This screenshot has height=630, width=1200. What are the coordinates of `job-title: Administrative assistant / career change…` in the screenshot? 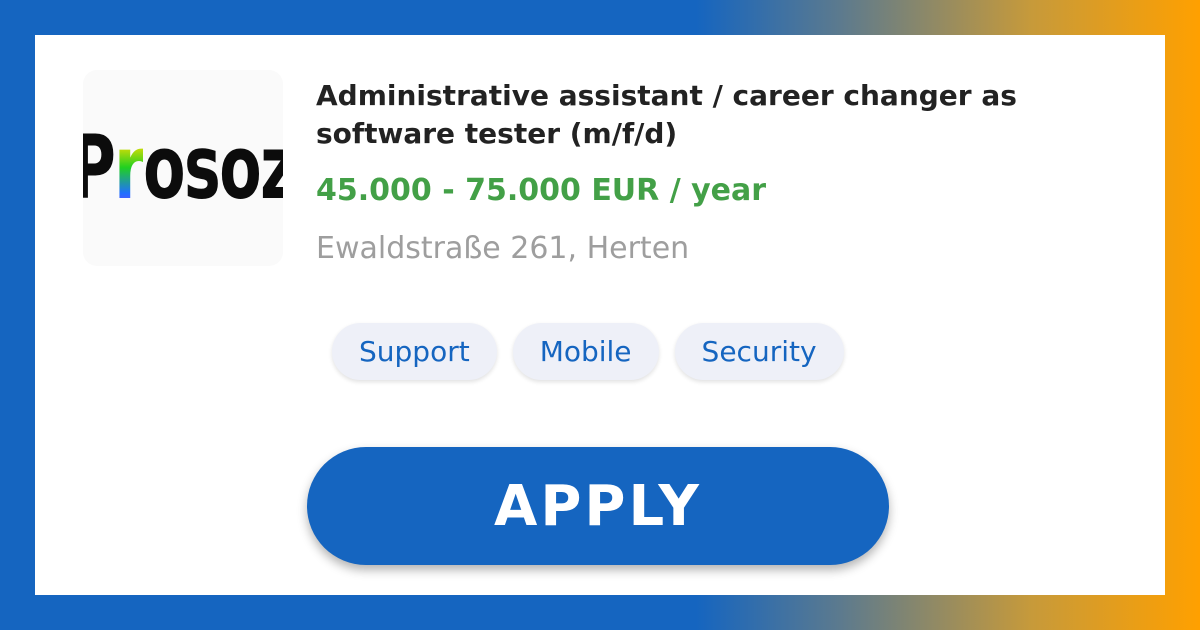 It's located at (666, 114).